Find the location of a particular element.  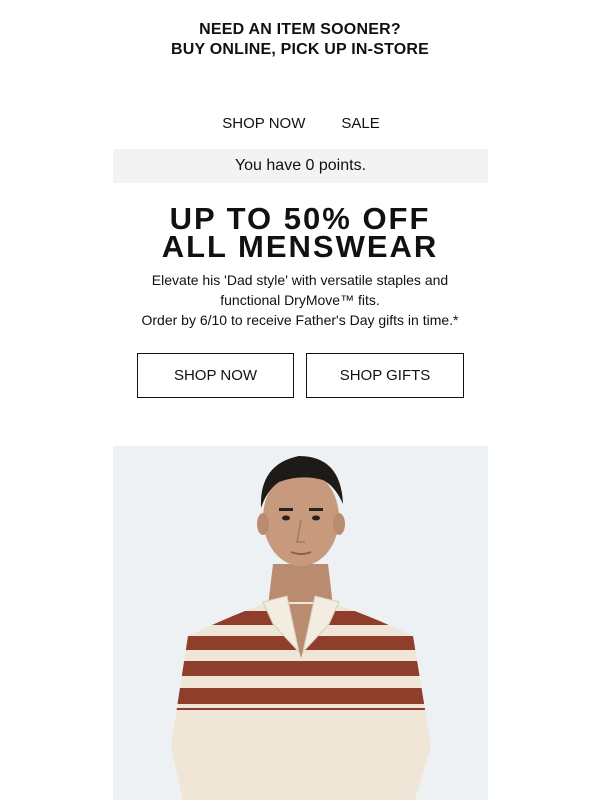

cta-row: SHOP NOW SHOP GIFTS is located at coordinates (300, 375).